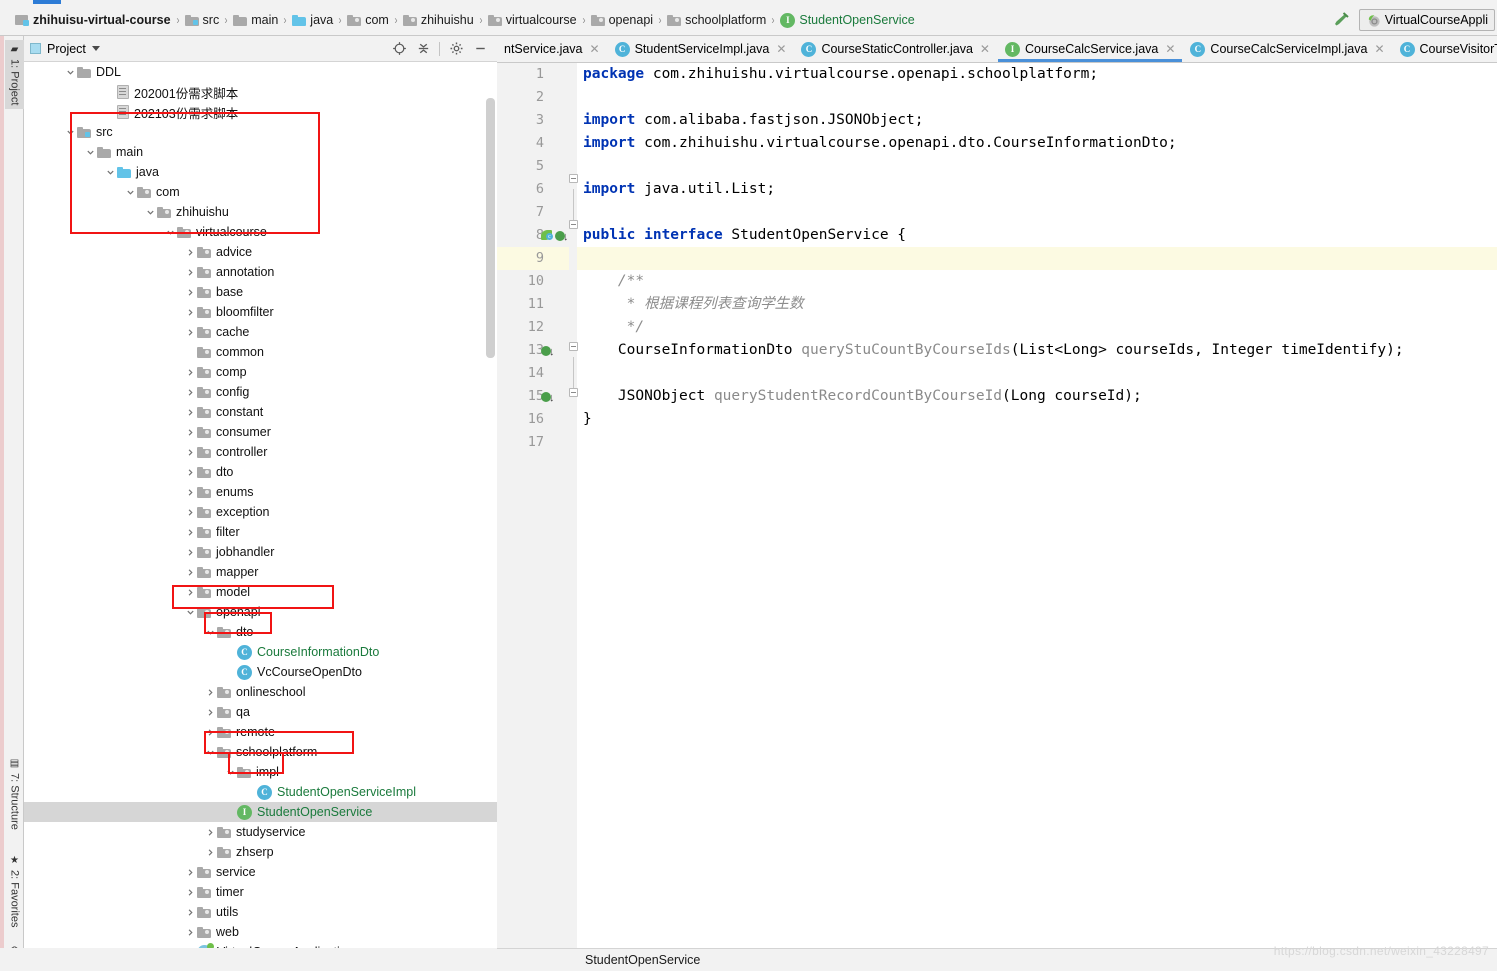 The height and width of the screenshot is (971, 1497). What do you see at coordinates (573, 505) in the screenshot?
I see `code-folding-strip` at bounding box center [573, 505].